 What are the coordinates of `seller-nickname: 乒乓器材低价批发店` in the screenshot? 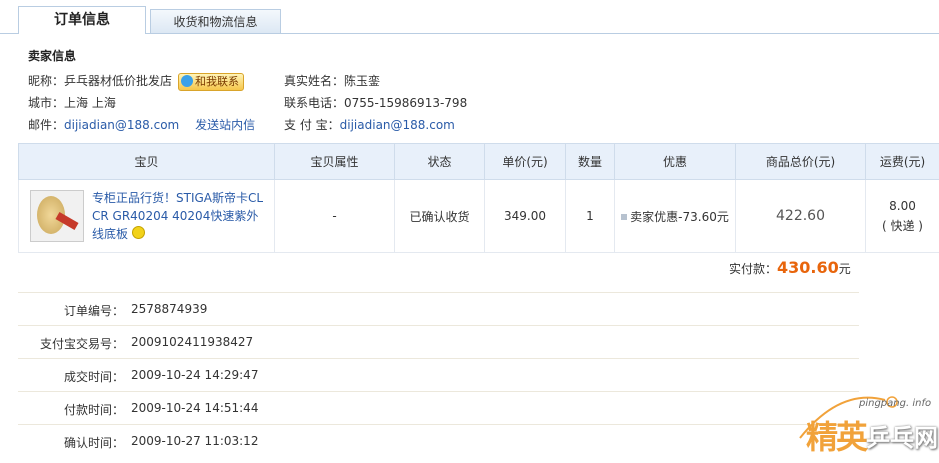 It's located at (118, 81).